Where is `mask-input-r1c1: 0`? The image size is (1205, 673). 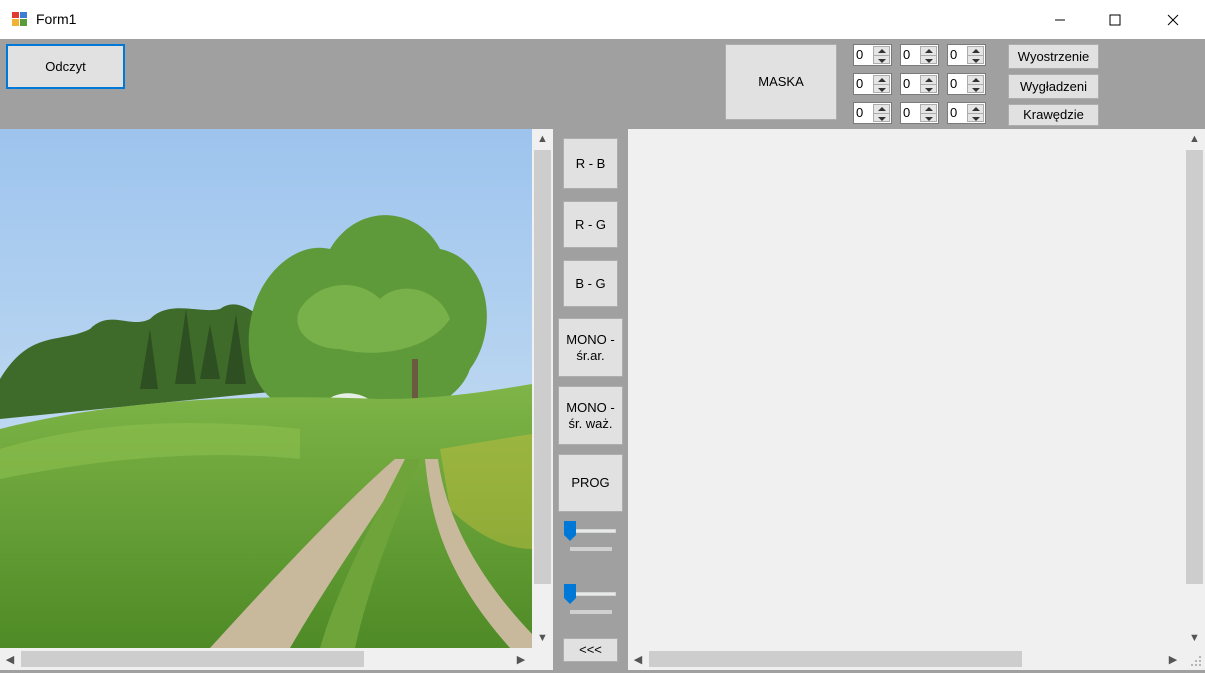 mask-input-r1c1: 0 is located at coordinates (872, 55).